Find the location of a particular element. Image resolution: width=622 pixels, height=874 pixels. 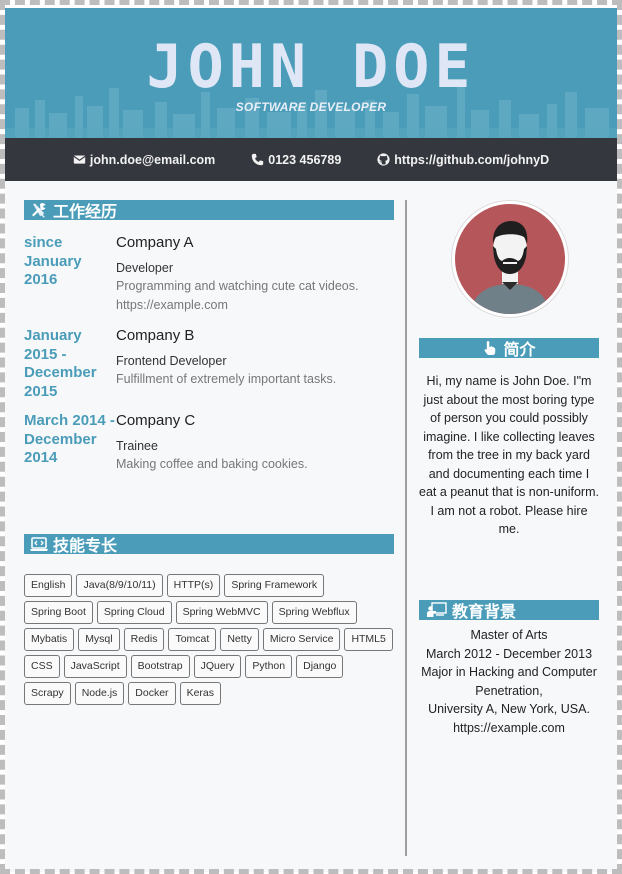

skill-tag: HTML5 is located at coordinates (368, 639).